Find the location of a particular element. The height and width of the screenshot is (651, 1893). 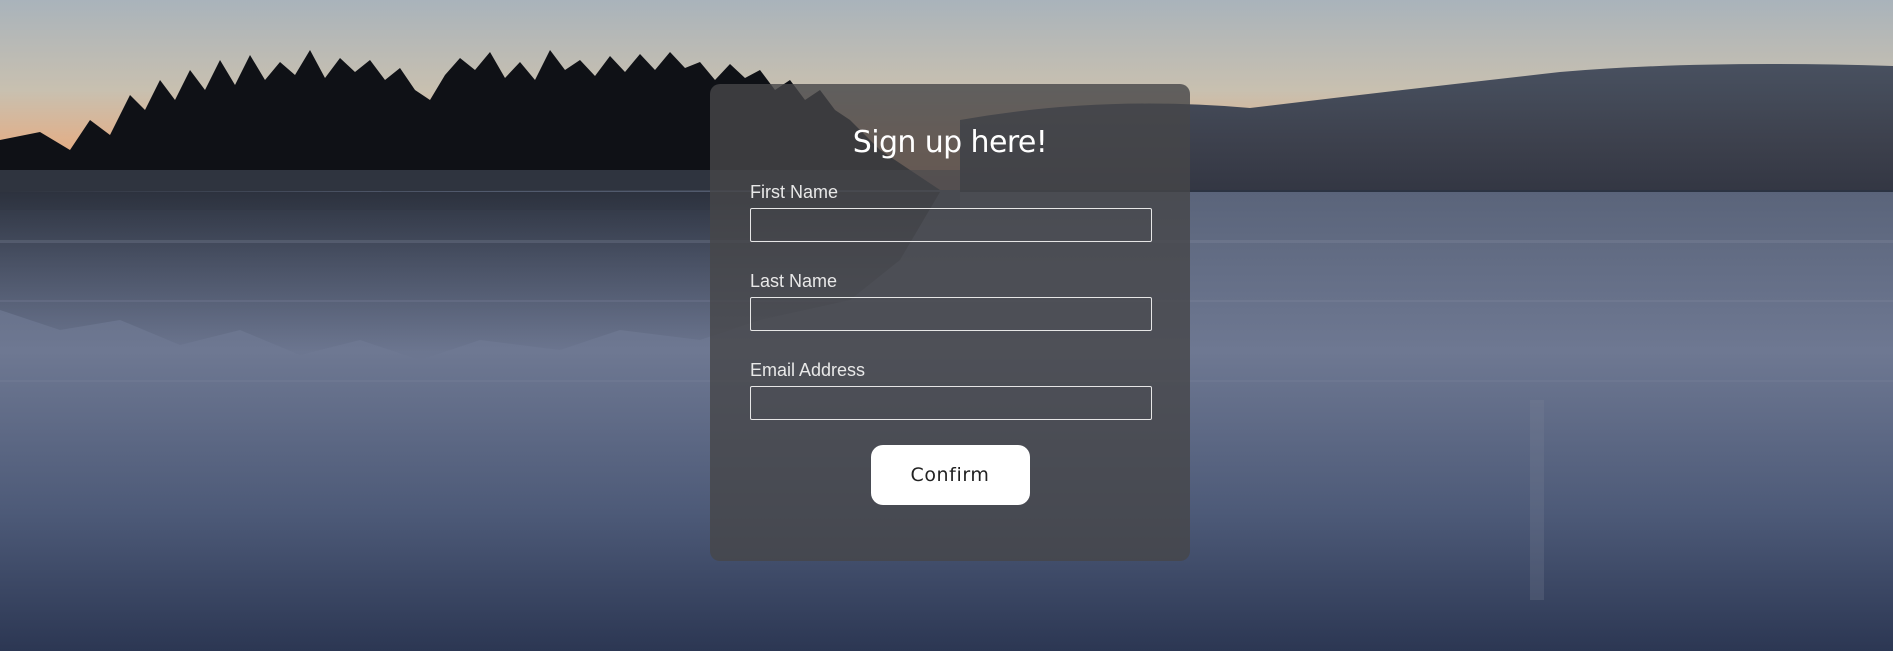

email-address-input is located at coordinates (951, 403).